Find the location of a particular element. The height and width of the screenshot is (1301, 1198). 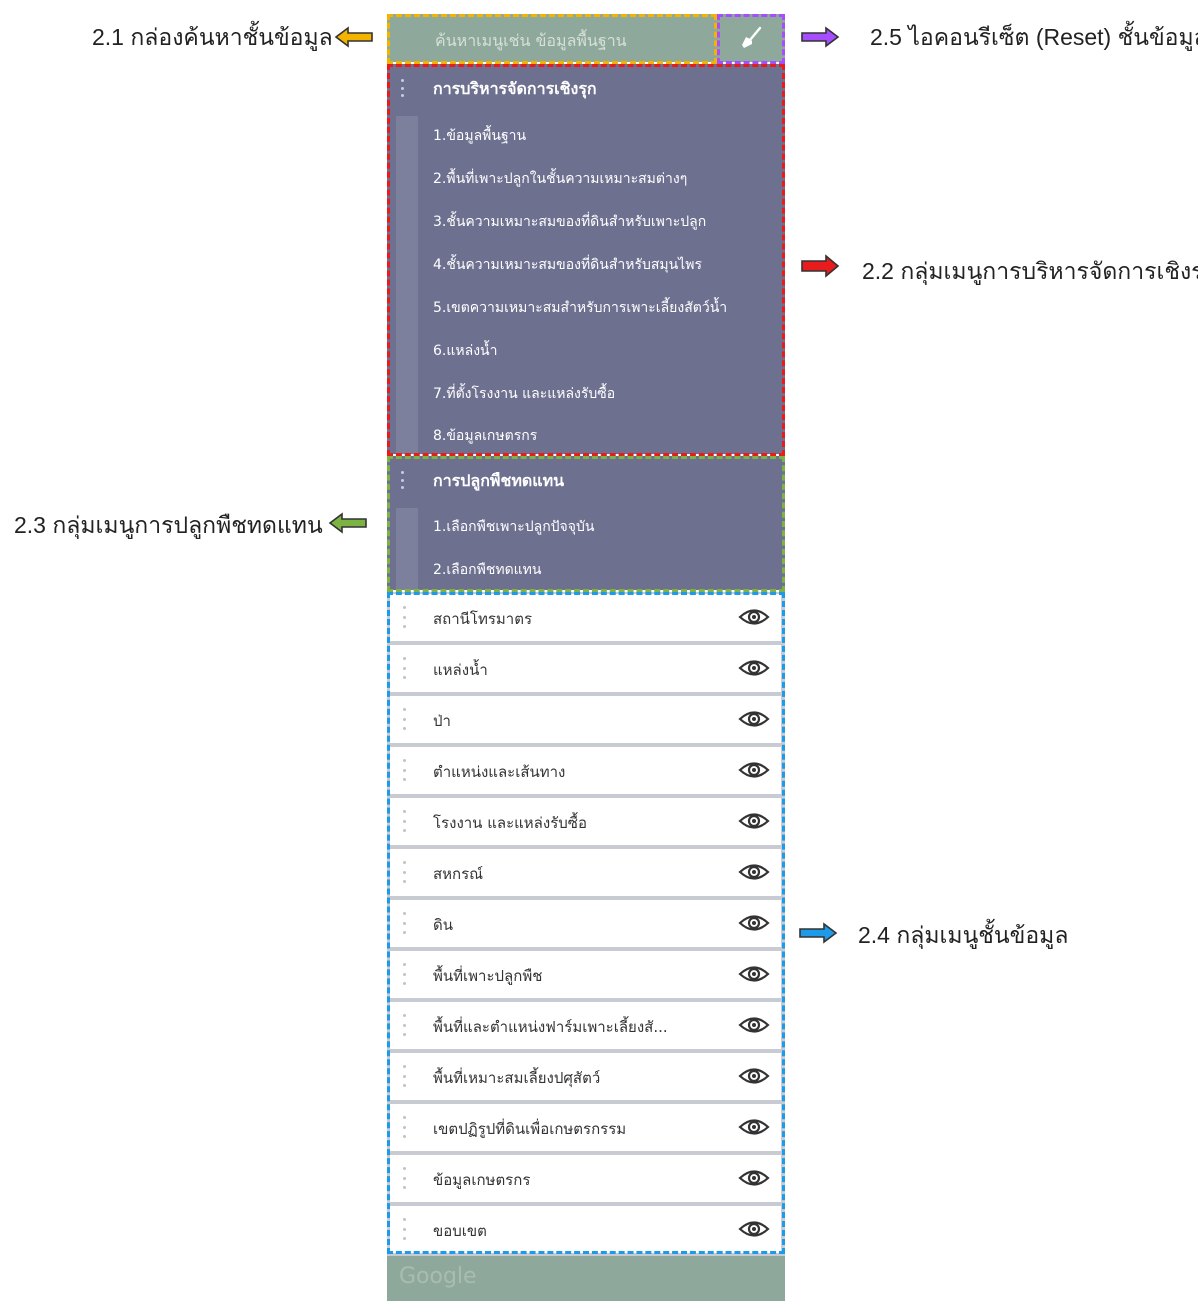

layer-row: โรงงาน และแหล่งรับซื้อ is located at coordinates (585, 821).